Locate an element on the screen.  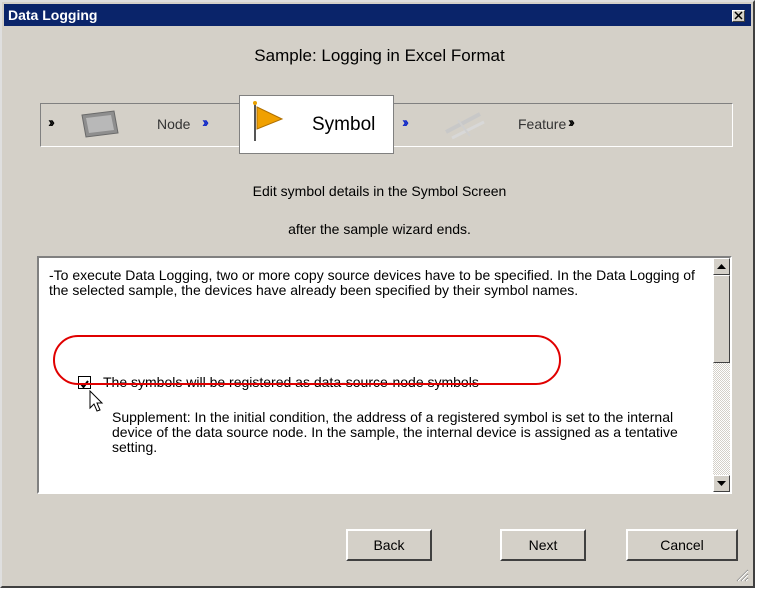
cursor-icon is located at coordinates (96, 401).